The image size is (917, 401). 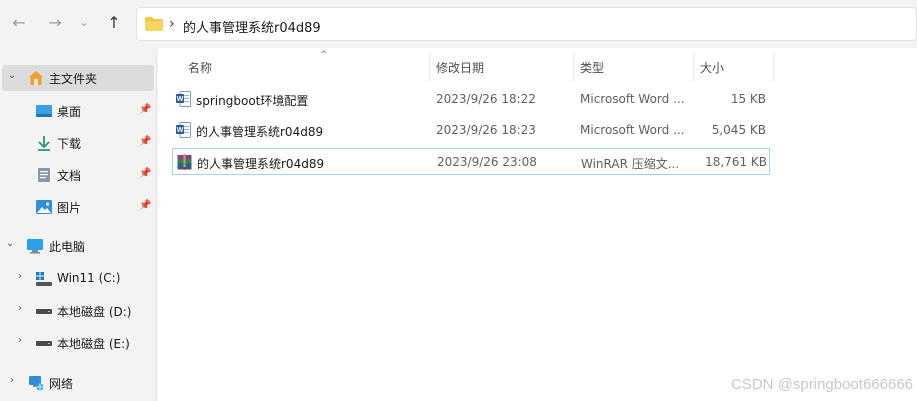 I want to click on breadcrumb-current-folder: 的人事管理系统r04d89, so click(x=252, y=26).